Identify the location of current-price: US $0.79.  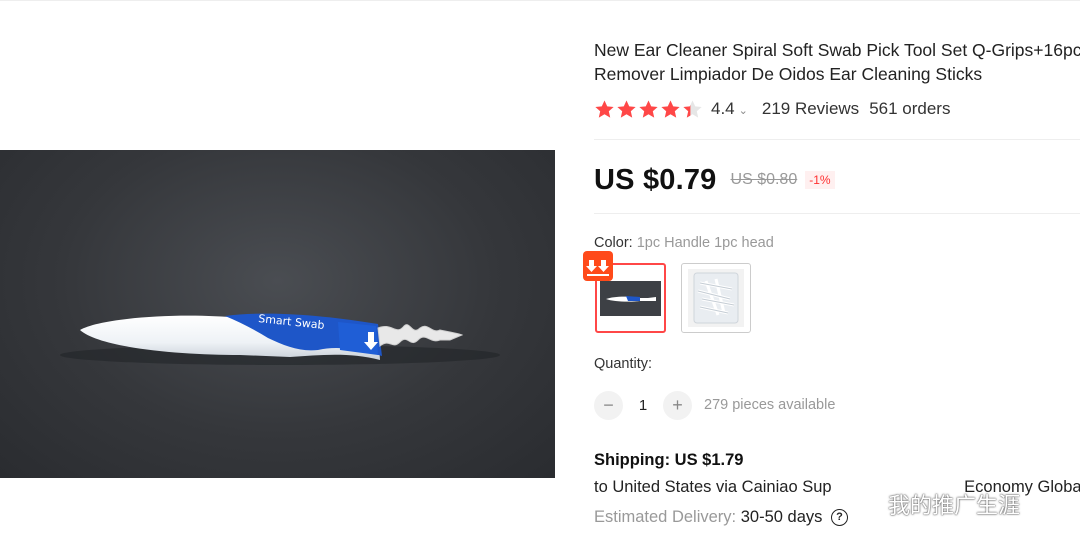
(655, 179).